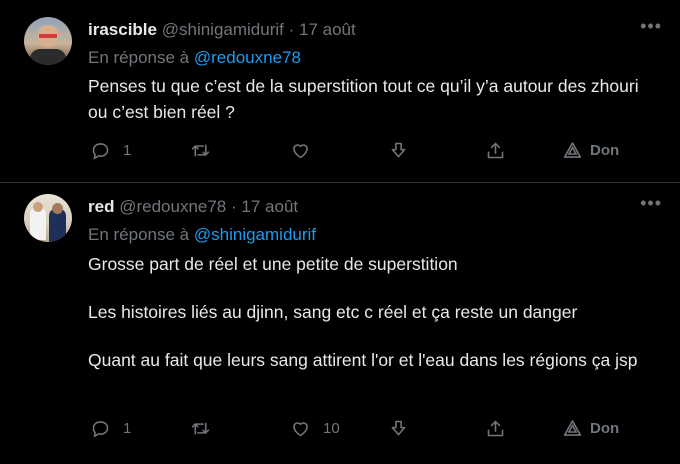 This screenshot has width=680, height=464. I want to click on tweet-header: irascible @shinigamidurif · 17 août, so click(222, 30).